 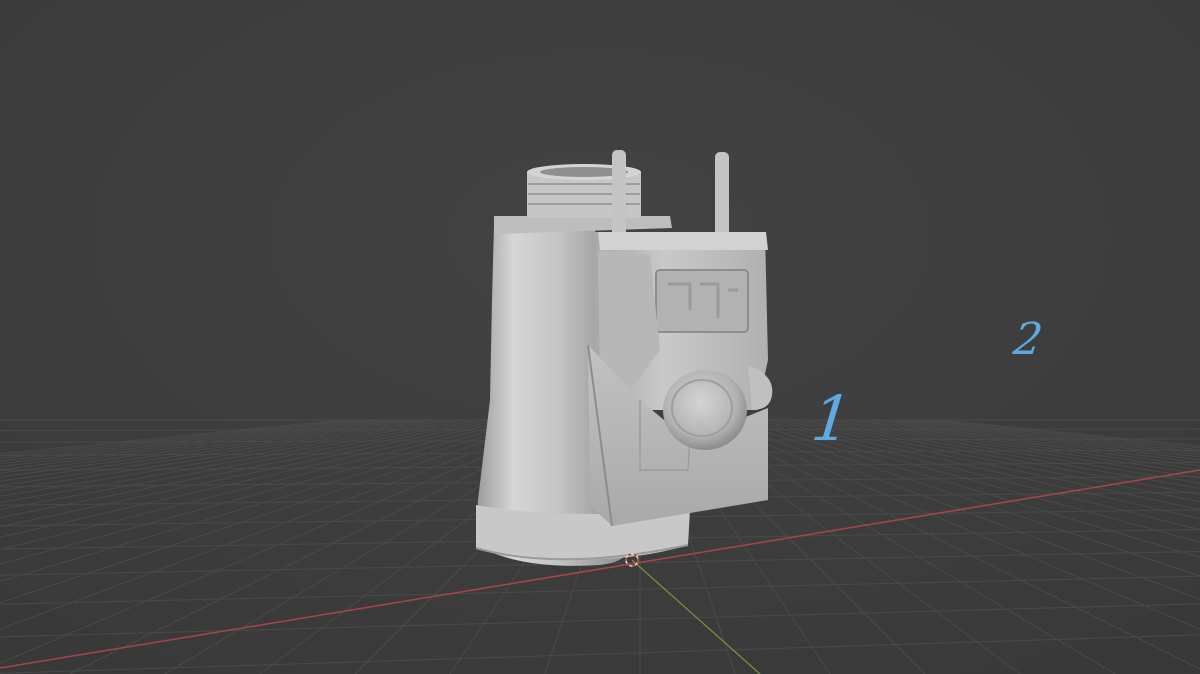 What do you see at coordinates (702, 301) in the screenshot?
I see `display-window` at bounding box center [702, 301].